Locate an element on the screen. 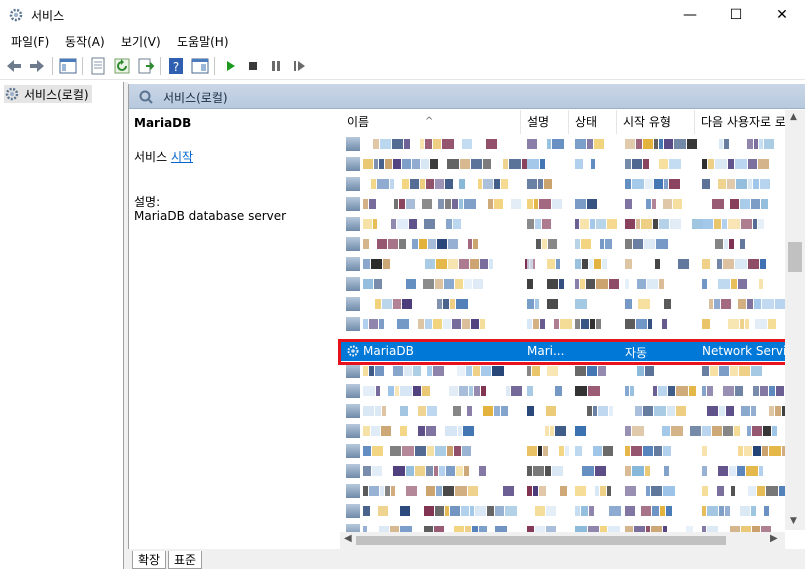 The image size is (805, 569). menu-help: 도움말(H) is located at coordinates (203, 41).